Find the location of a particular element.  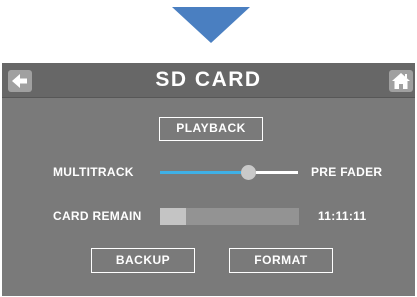

home-icon is located at coordinates (401, 81).